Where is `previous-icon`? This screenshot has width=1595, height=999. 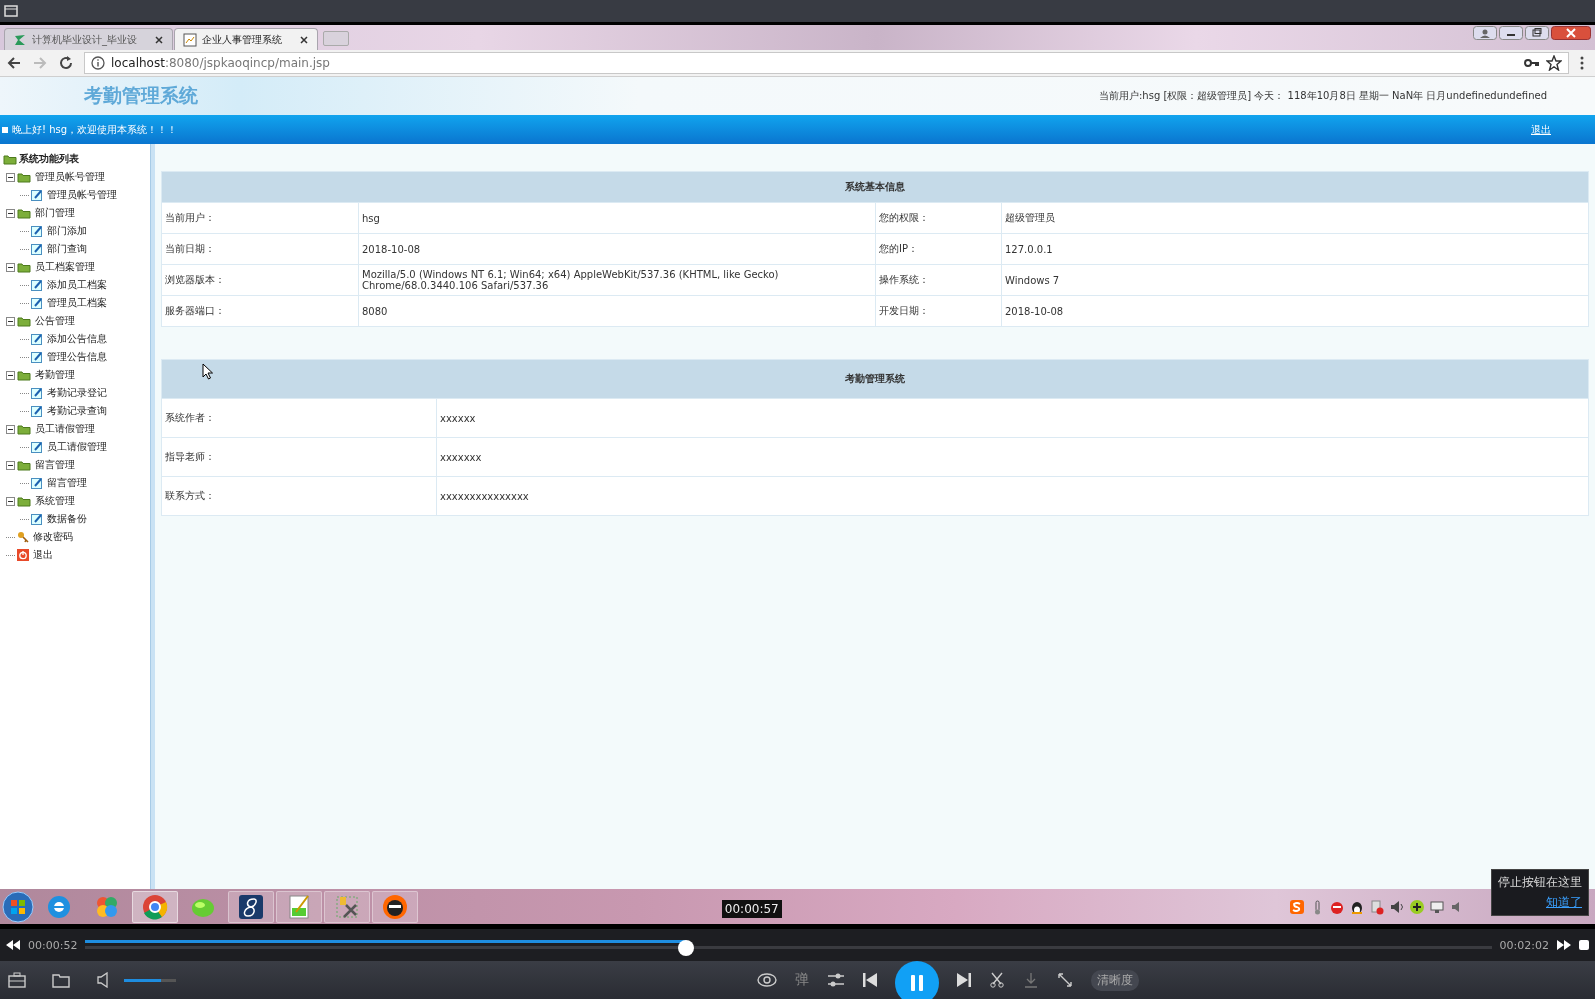
previous-icon is located at coordinates (870, 980).